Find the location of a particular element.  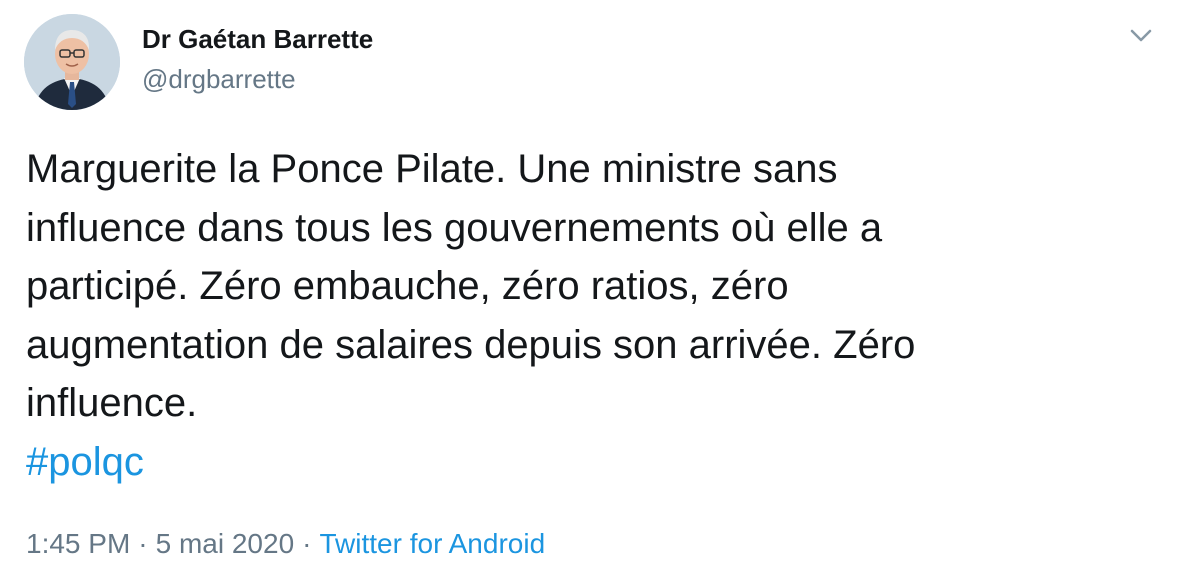

display-name: Dr Gaétan Barrette is located at coordinates (257, 39).